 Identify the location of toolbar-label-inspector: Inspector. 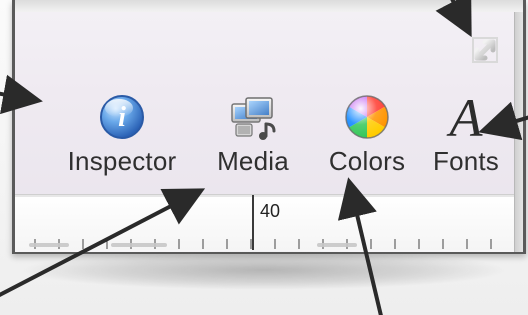
(122, 161).